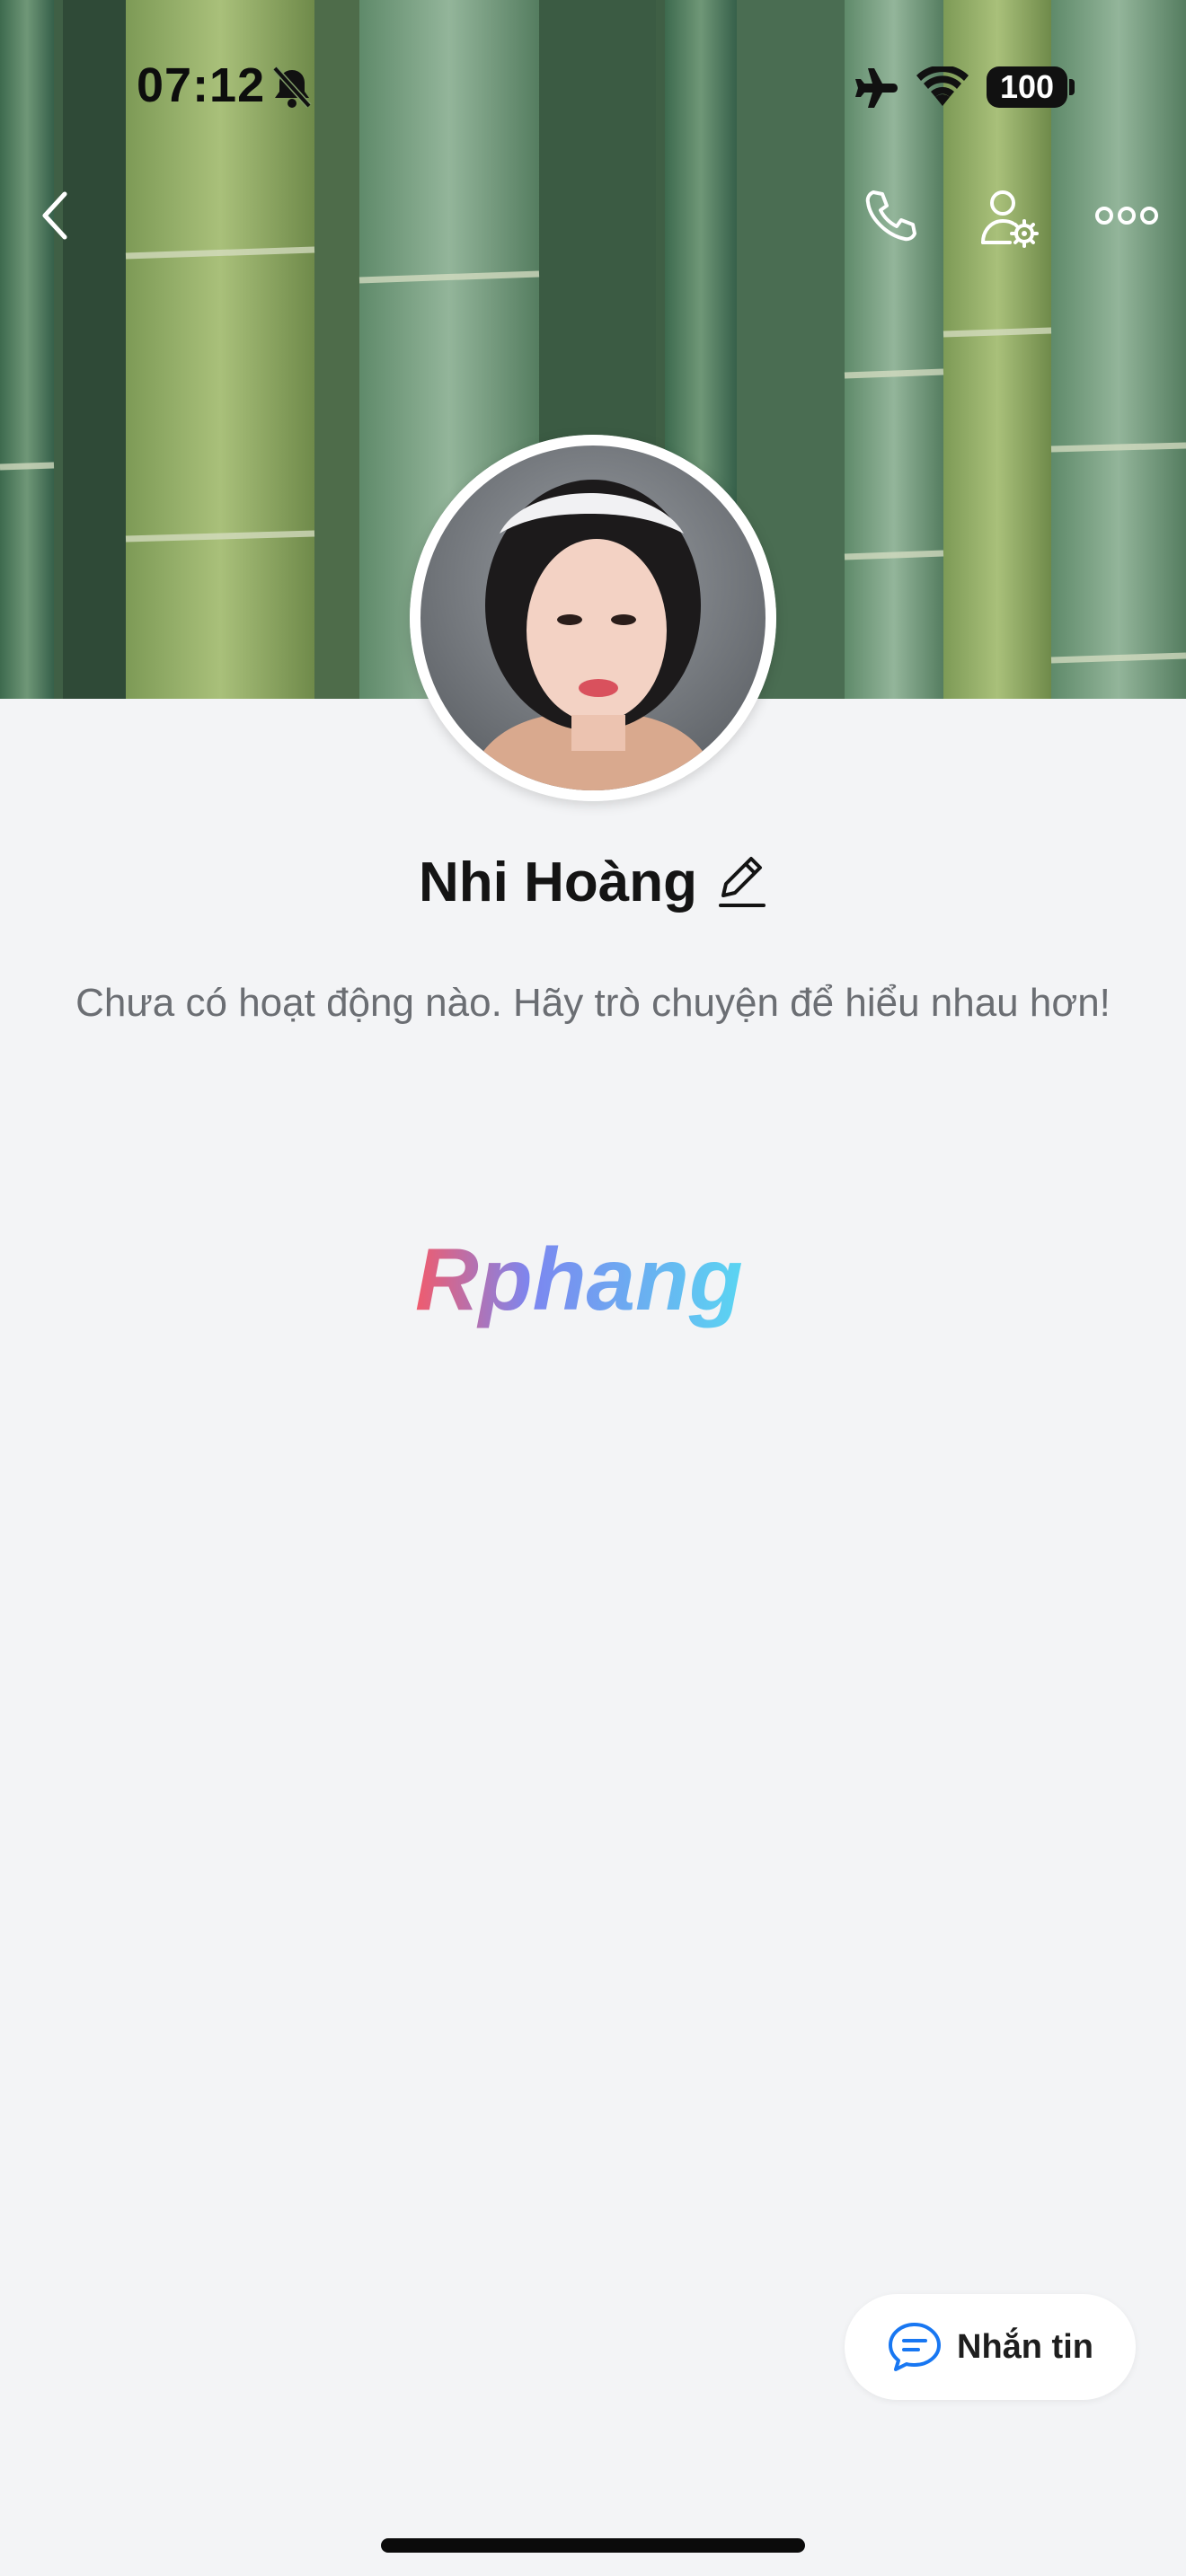  I want to click on back-button, so click(55, 215).